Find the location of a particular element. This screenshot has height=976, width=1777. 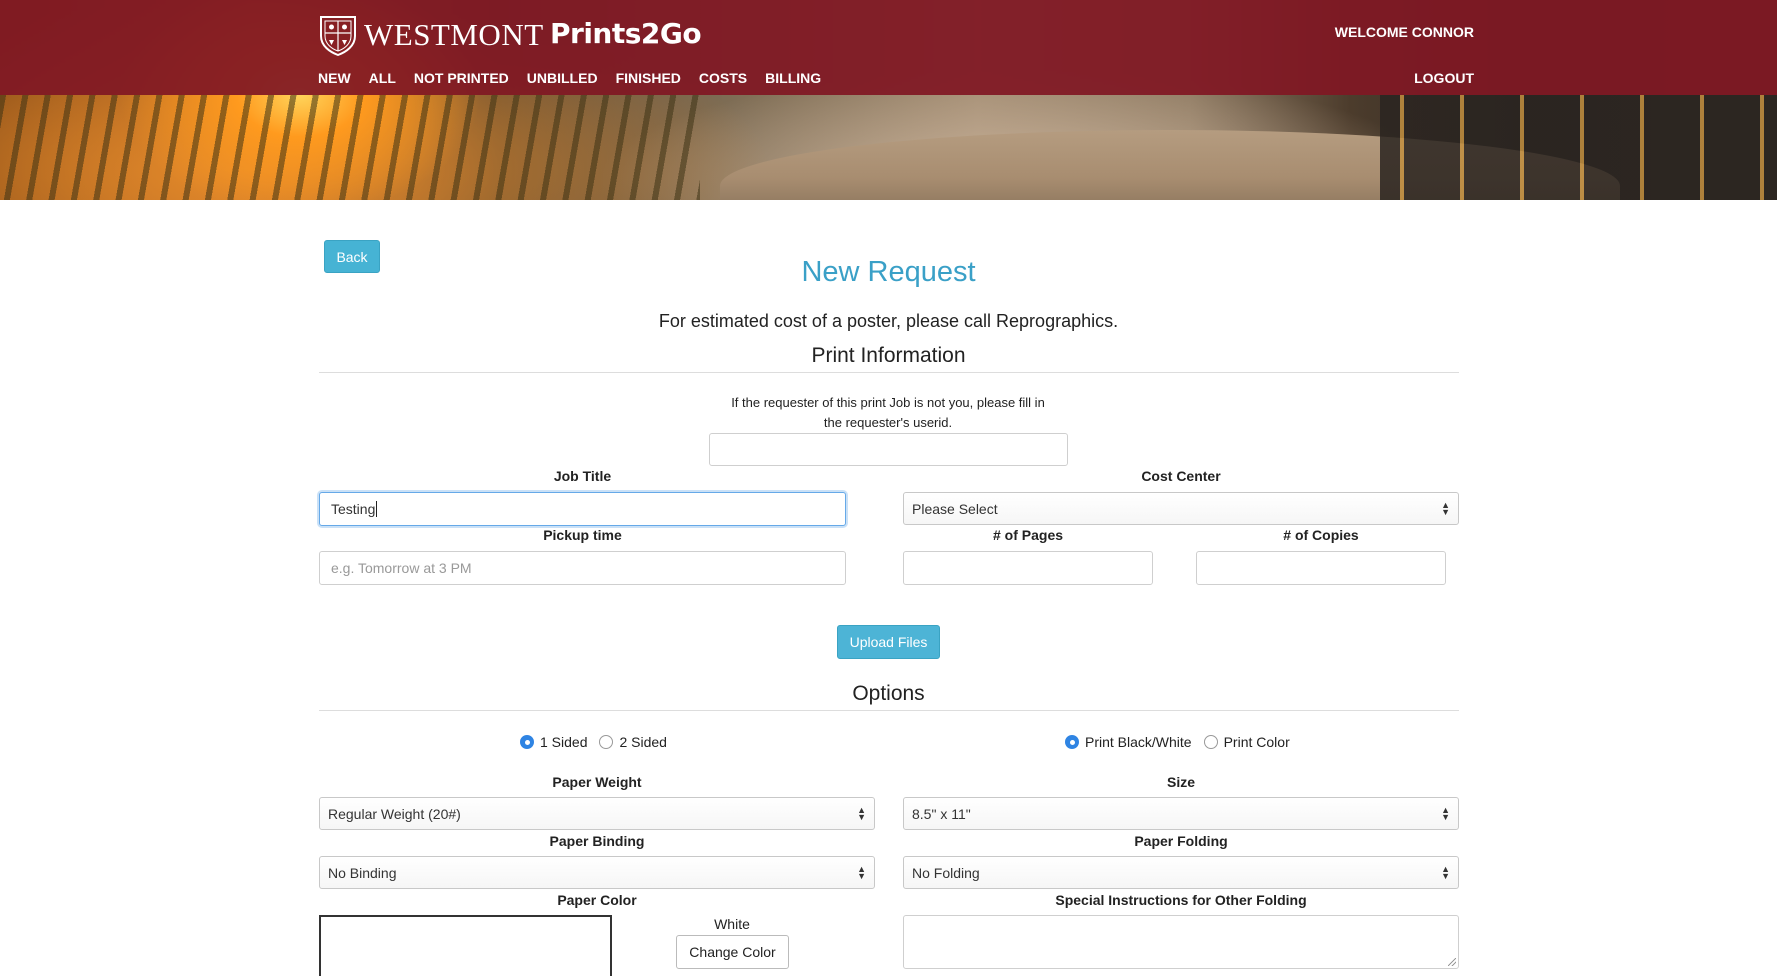

special-instructions-textarea is located at coordinates (1181, 942).